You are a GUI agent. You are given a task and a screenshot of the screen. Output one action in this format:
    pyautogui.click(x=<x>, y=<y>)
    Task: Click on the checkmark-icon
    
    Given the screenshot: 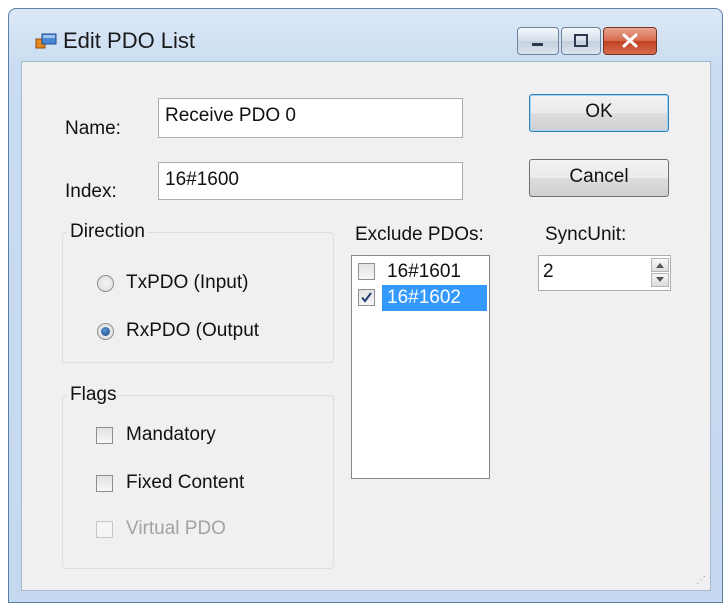 What is the action you would take?
    pyautogui.click(x=366, y=297)
    